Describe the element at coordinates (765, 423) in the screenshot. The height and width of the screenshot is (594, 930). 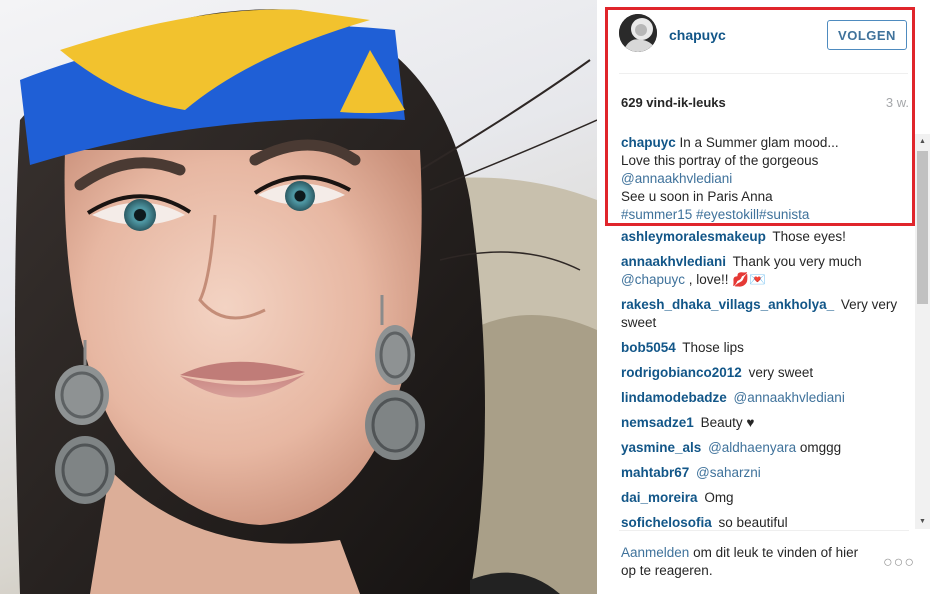
I see `comment-item: nemsadze1 Beauty ♥` at that location.